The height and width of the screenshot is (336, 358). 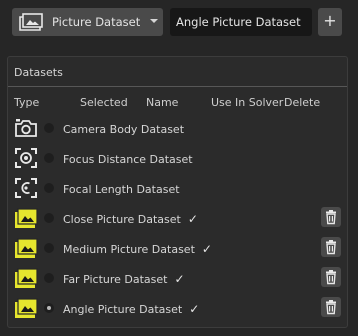 I want to click on focus-distance-icon, so click(x=26, y=158).